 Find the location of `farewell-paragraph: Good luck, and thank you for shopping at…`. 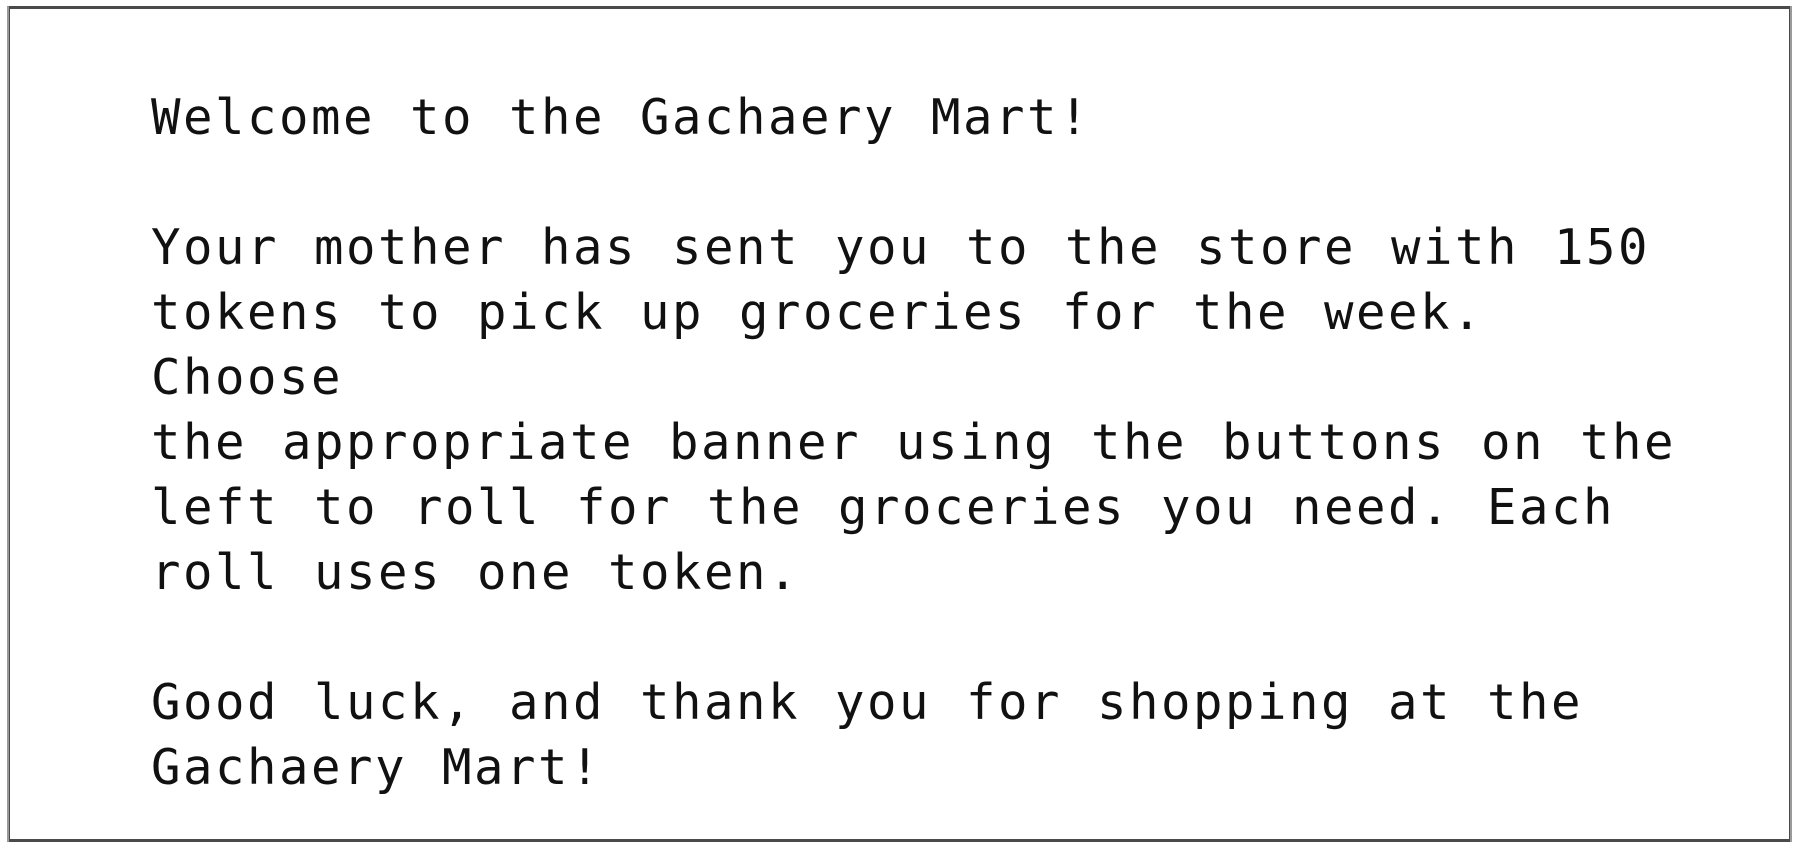

farewell-paragraph: Good luck, and thank you for shopping at… is located at coordinates (867, 735).